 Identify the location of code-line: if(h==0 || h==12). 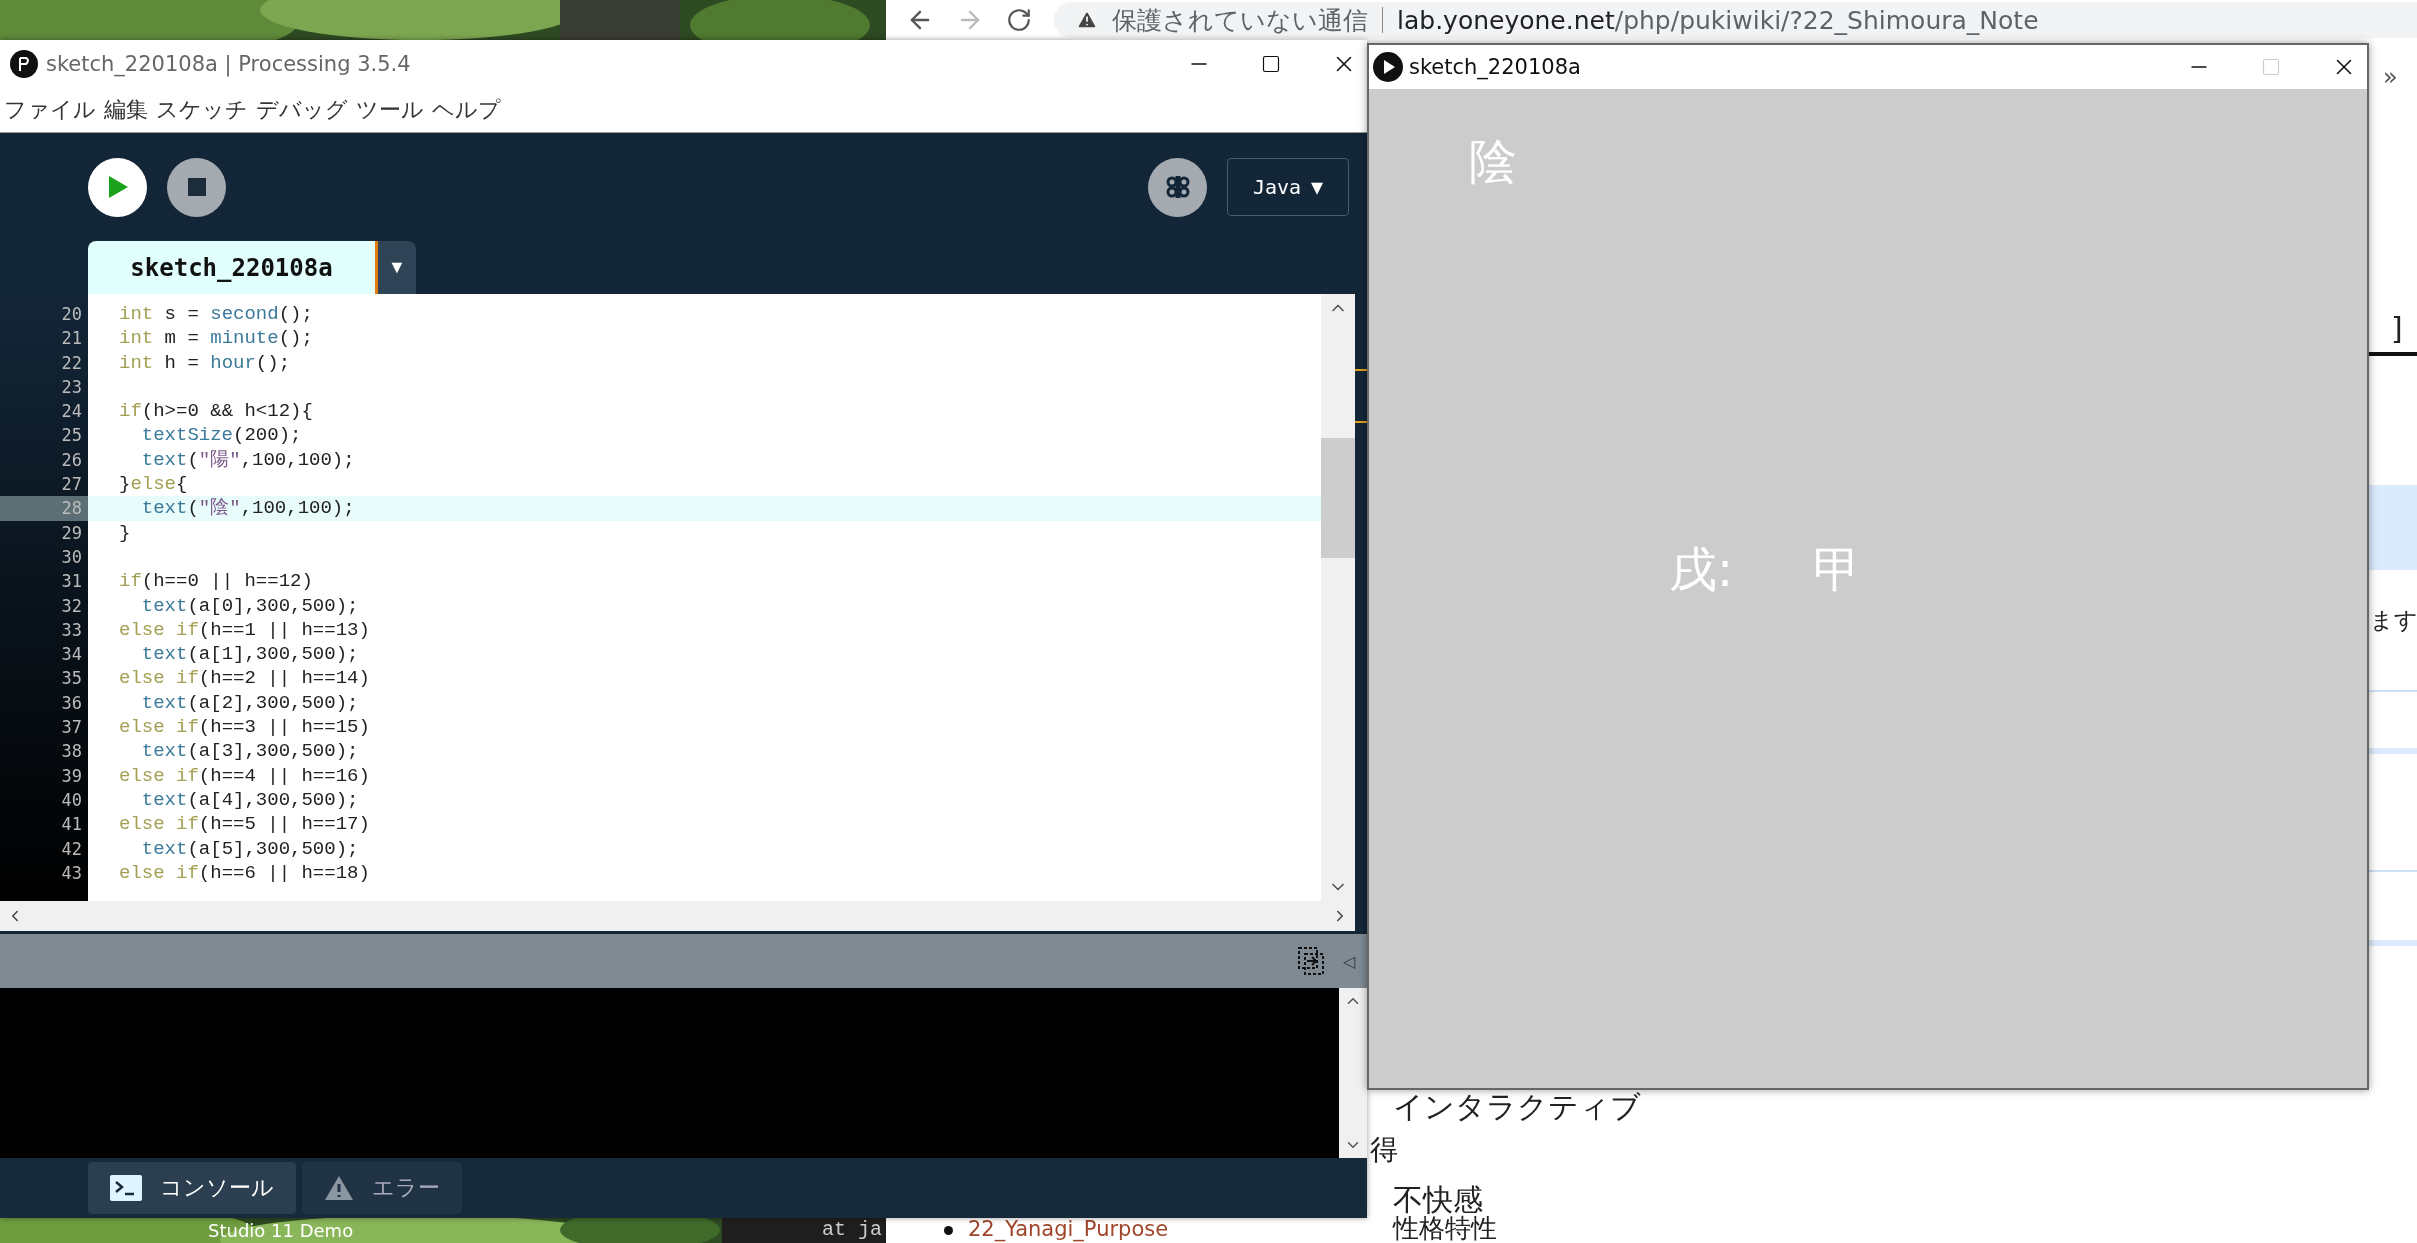
(216, 581).